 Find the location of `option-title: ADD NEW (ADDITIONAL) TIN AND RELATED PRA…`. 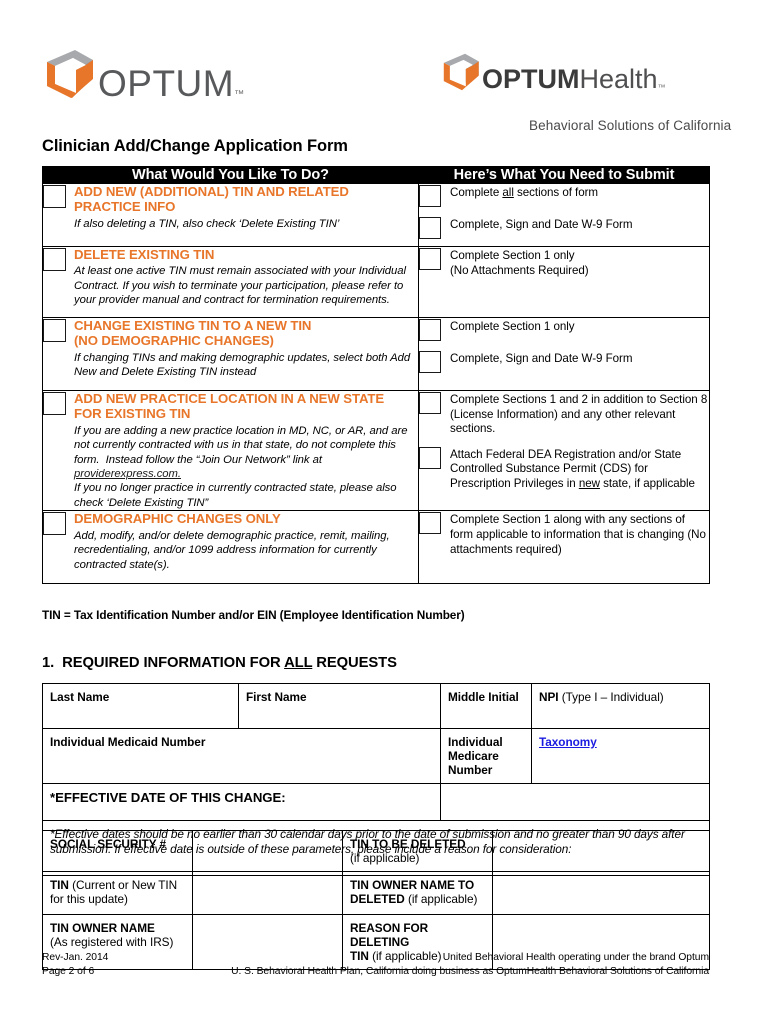

option-title: ADD NEW (ADDITIONAL) TIN AND RELATED PRA… is located at coordinates (211, 199).